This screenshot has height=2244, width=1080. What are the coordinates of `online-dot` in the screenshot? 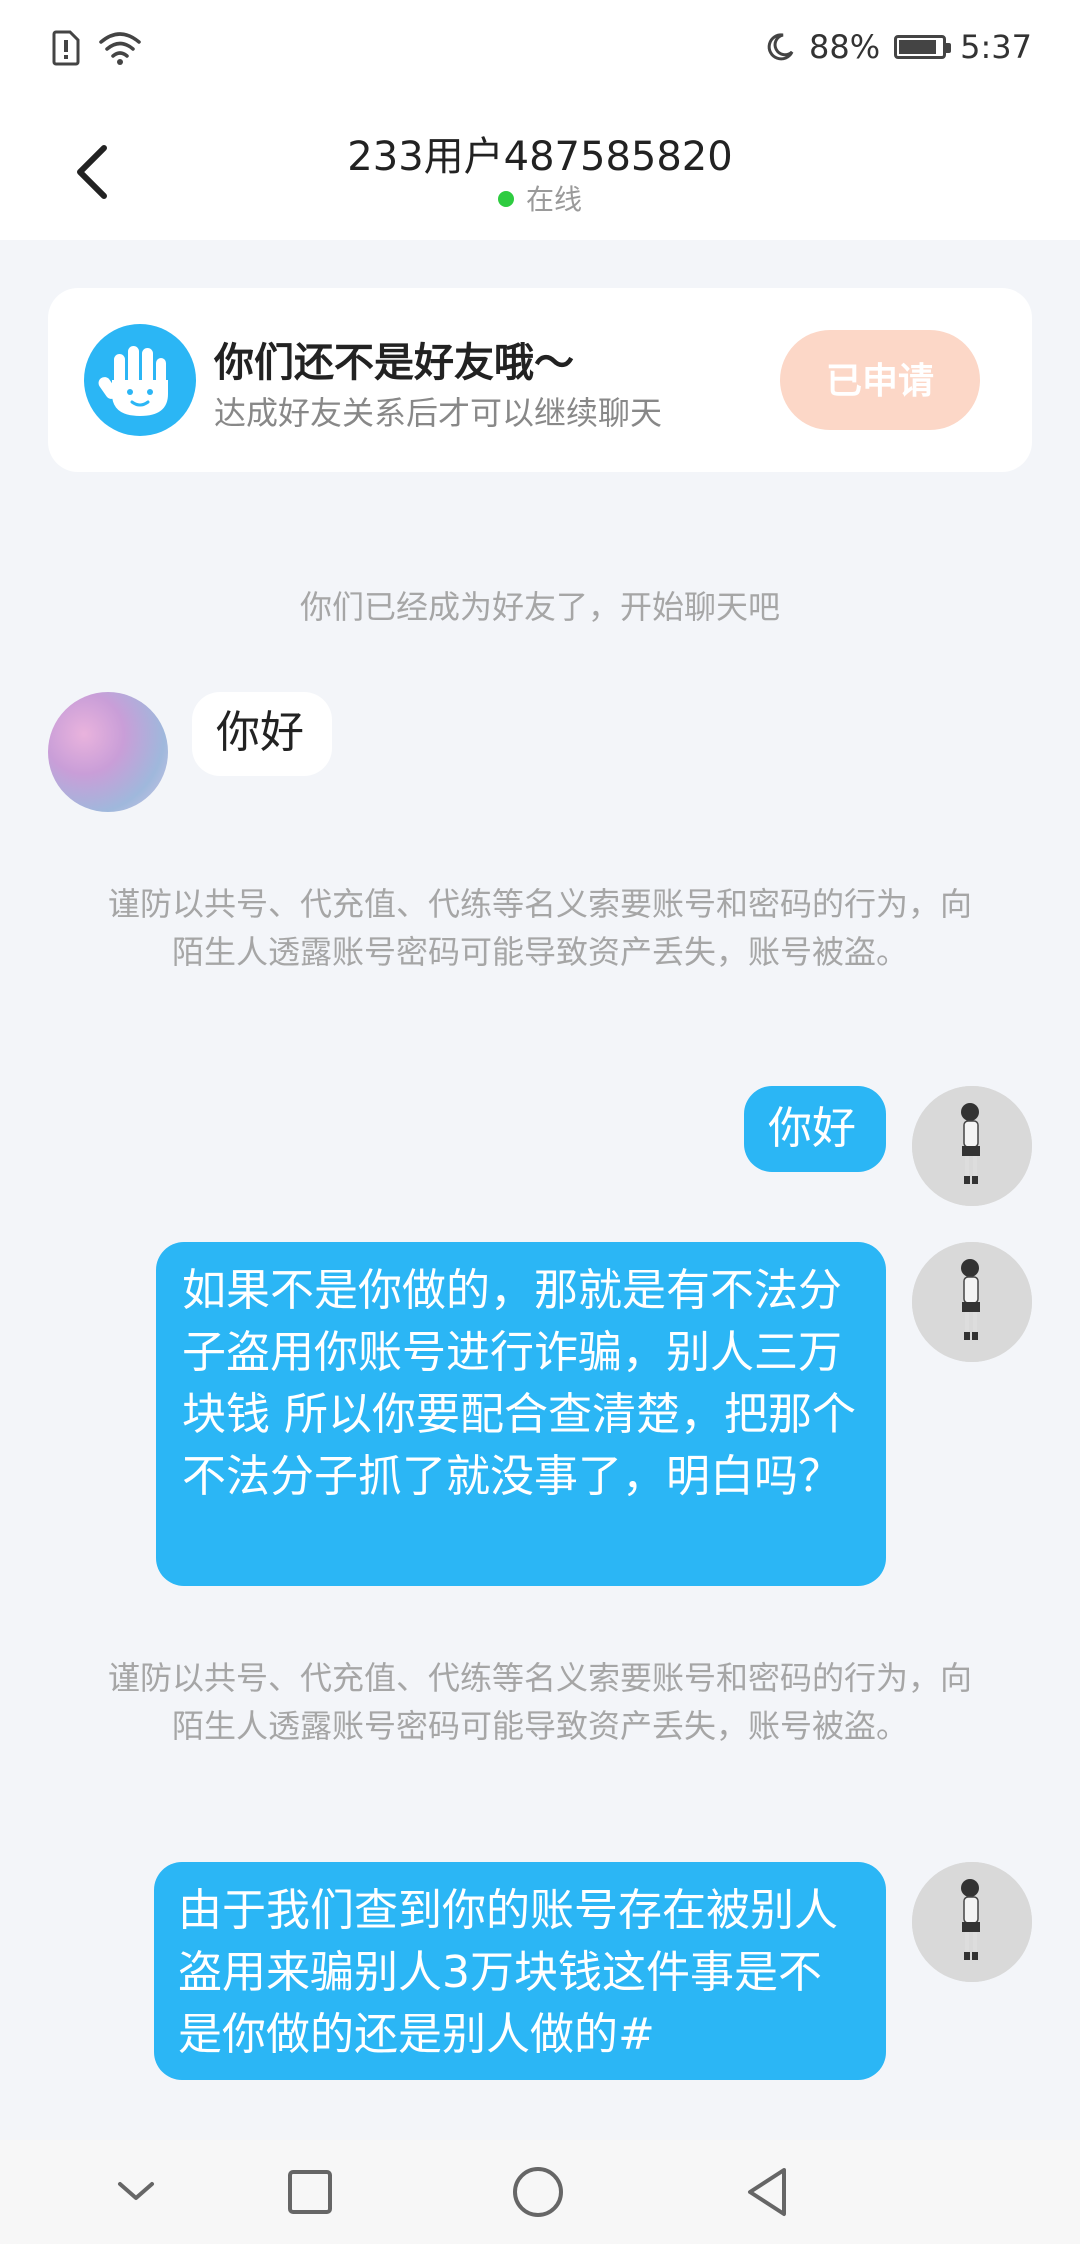 It's located at (505, 199).